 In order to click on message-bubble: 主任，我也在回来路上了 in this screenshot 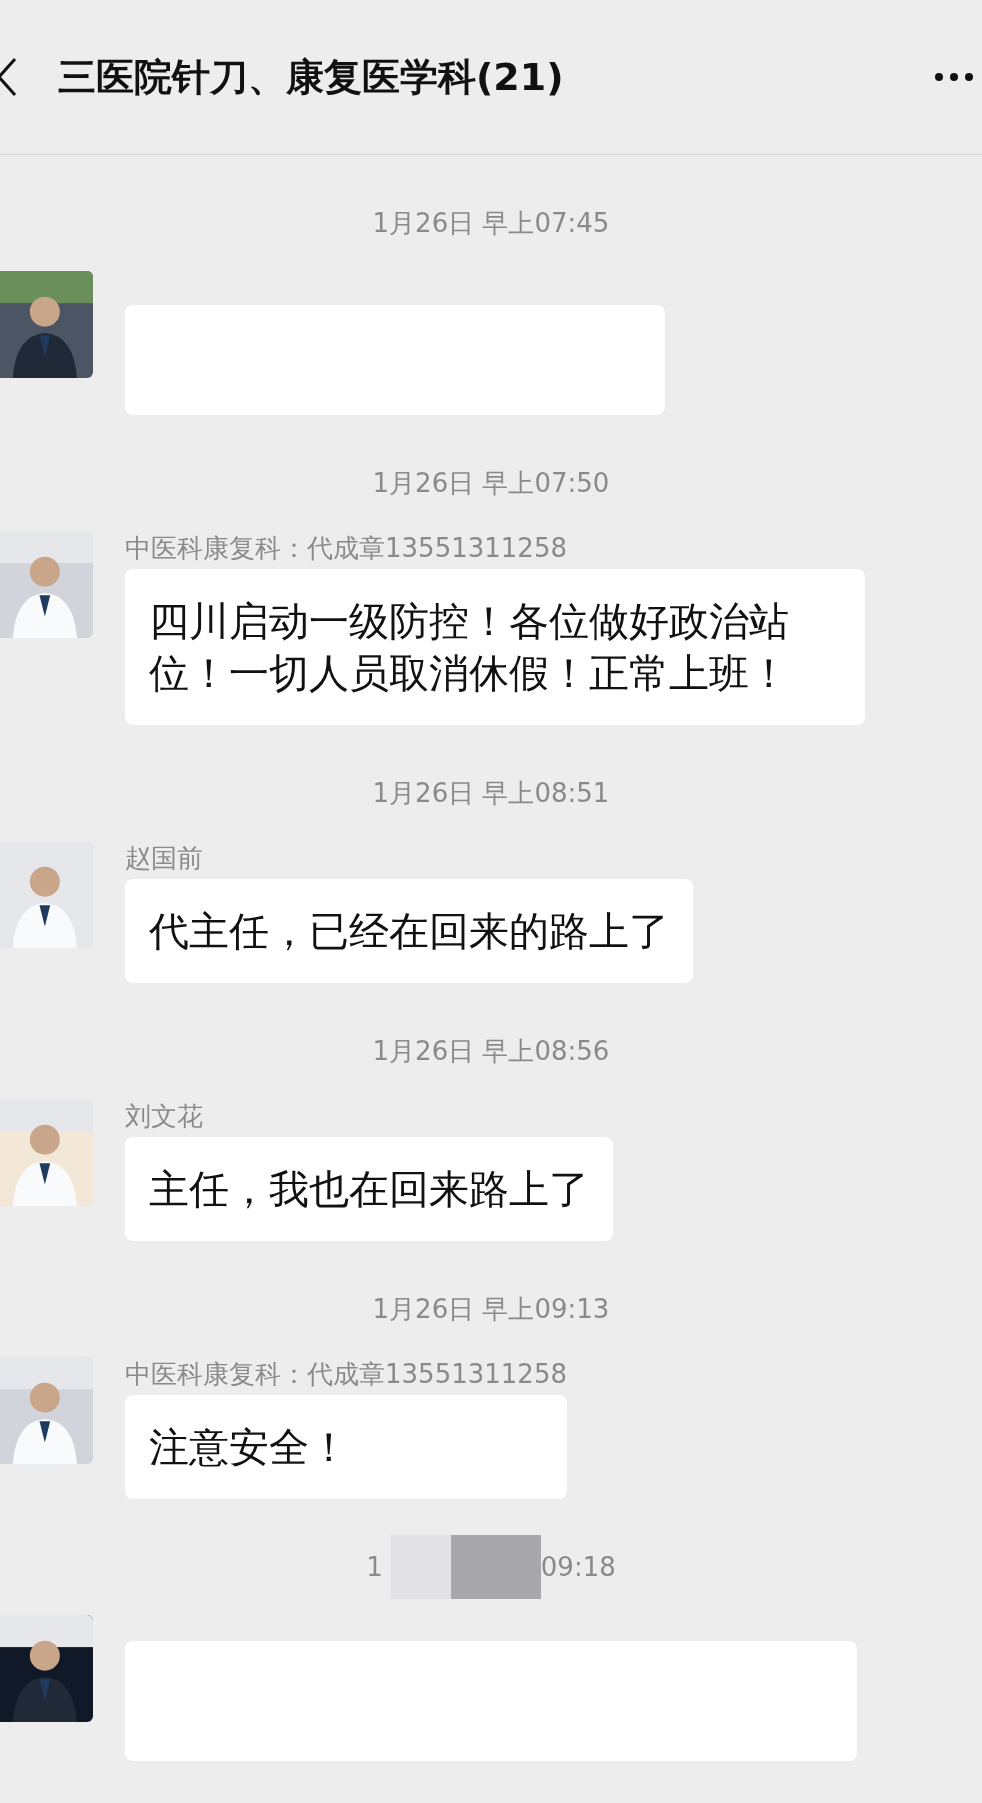, I will do `click(369, 1189)`.